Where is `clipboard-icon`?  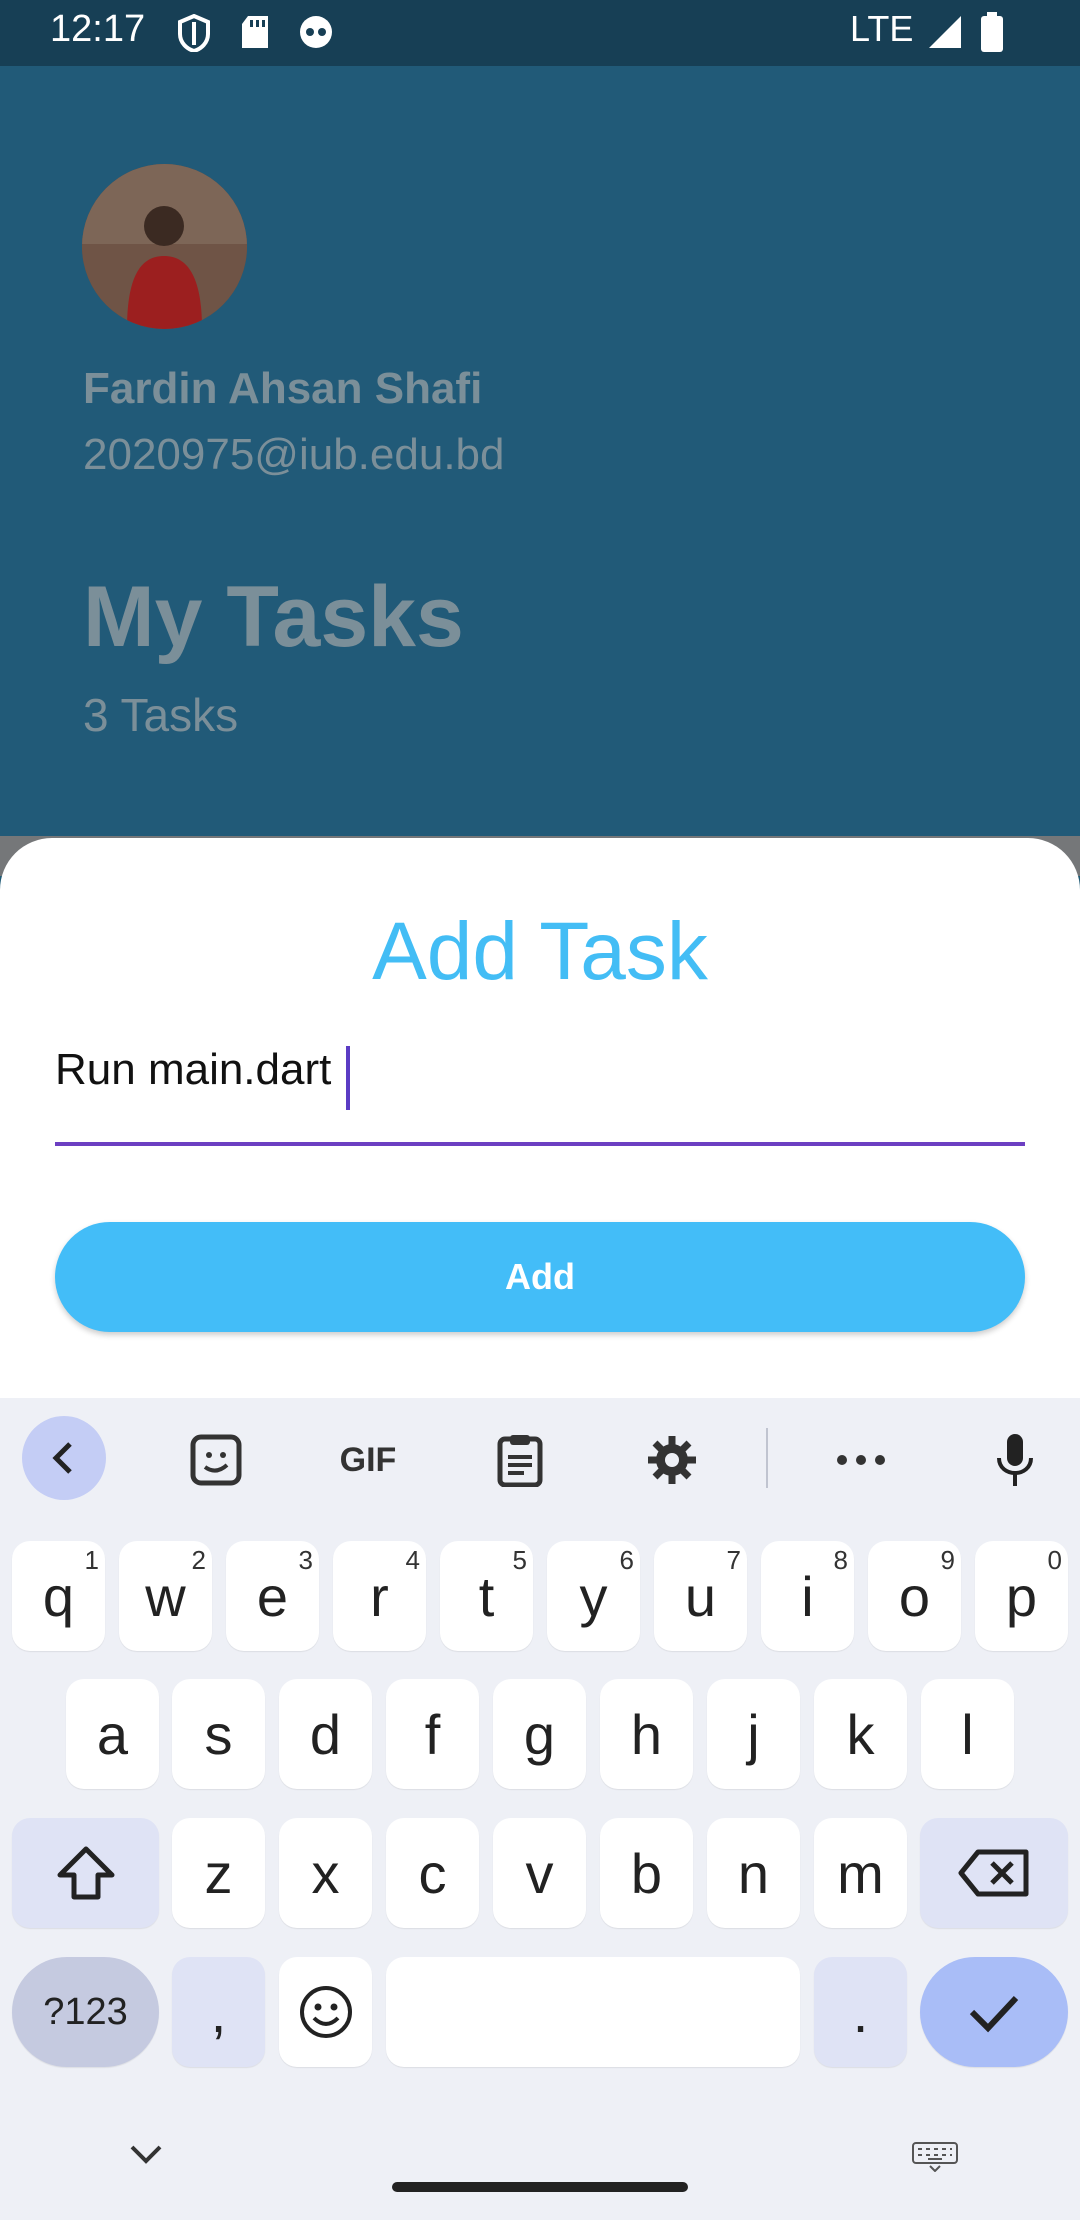 clipboard-icon is located at coordinates (520, 1461).